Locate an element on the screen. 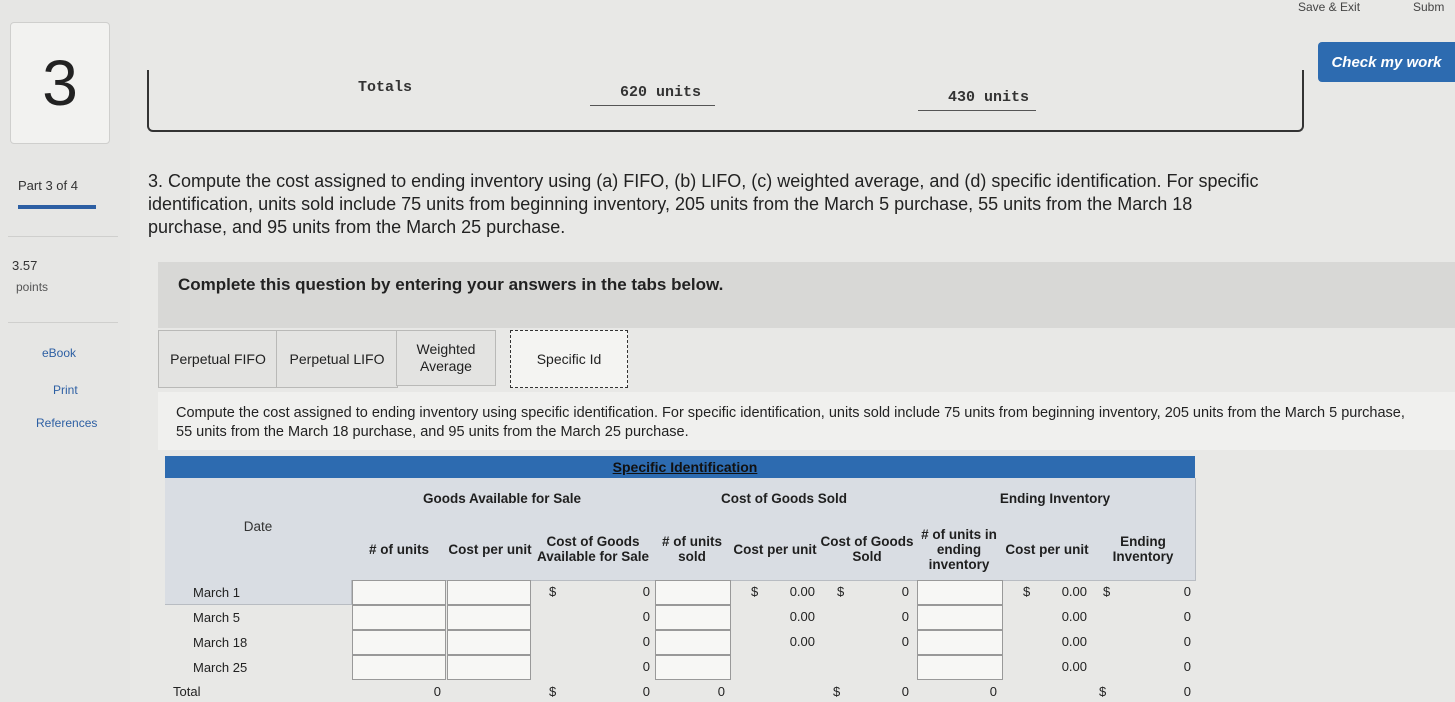 The width and height of the screenshot is (1455, 702). header-ending-inventory: Ending Inventory is located at coordinates (1055, 498).